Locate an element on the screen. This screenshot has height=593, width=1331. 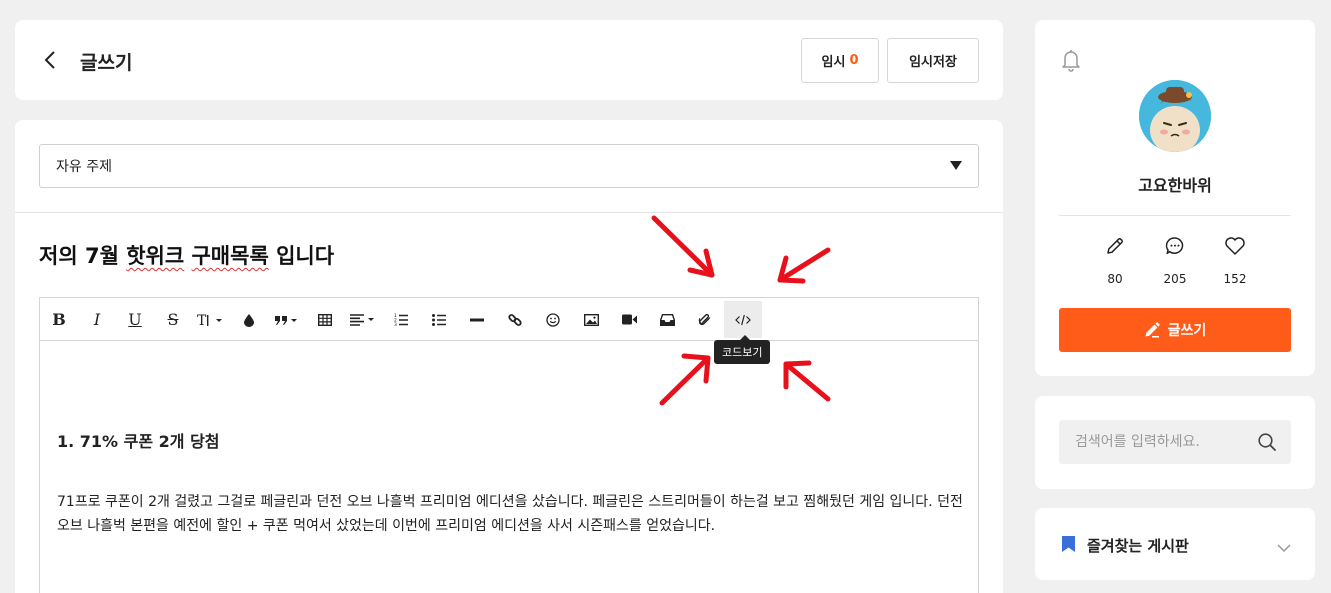
italic-icon: I is located at coordinates (97, 319).